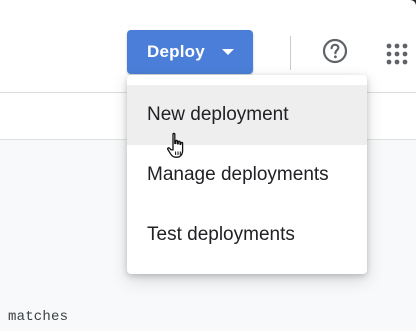 The width and height of the screenshot is (416, 331). I want to click on help-circle-icon, so click(335, 51).